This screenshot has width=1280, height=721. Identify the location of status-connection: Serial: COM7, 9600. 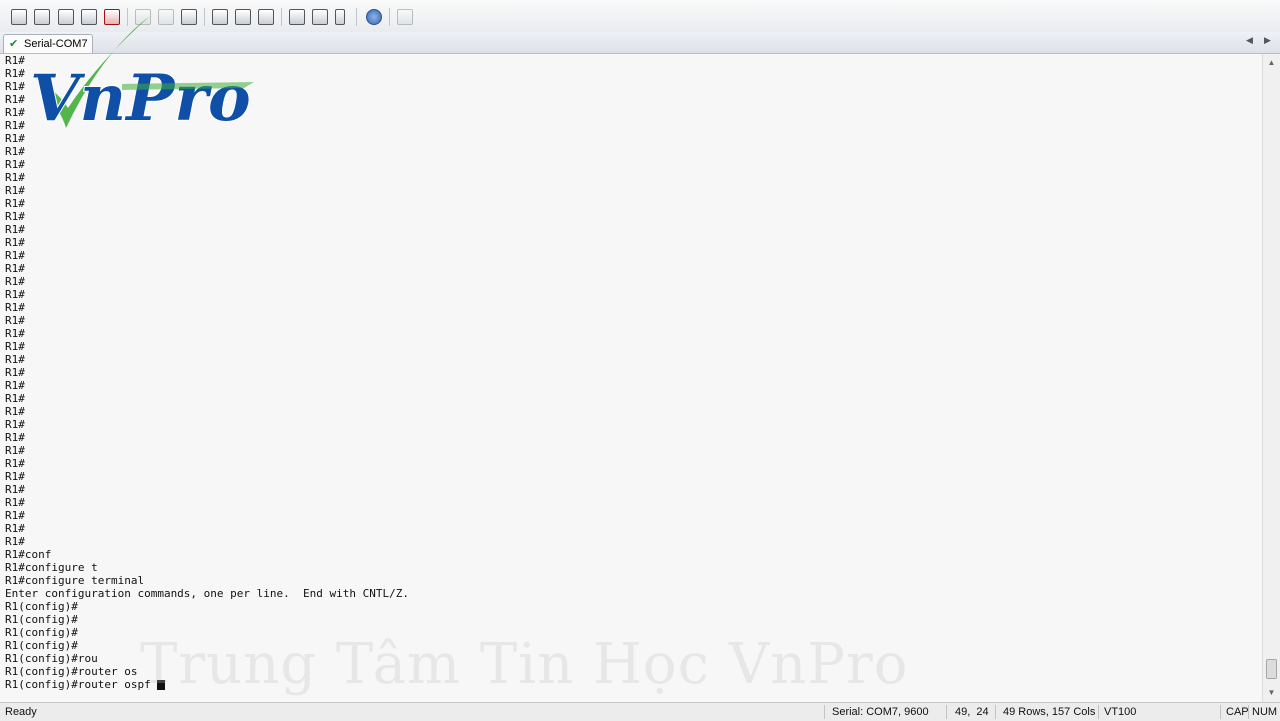
(880, 712).